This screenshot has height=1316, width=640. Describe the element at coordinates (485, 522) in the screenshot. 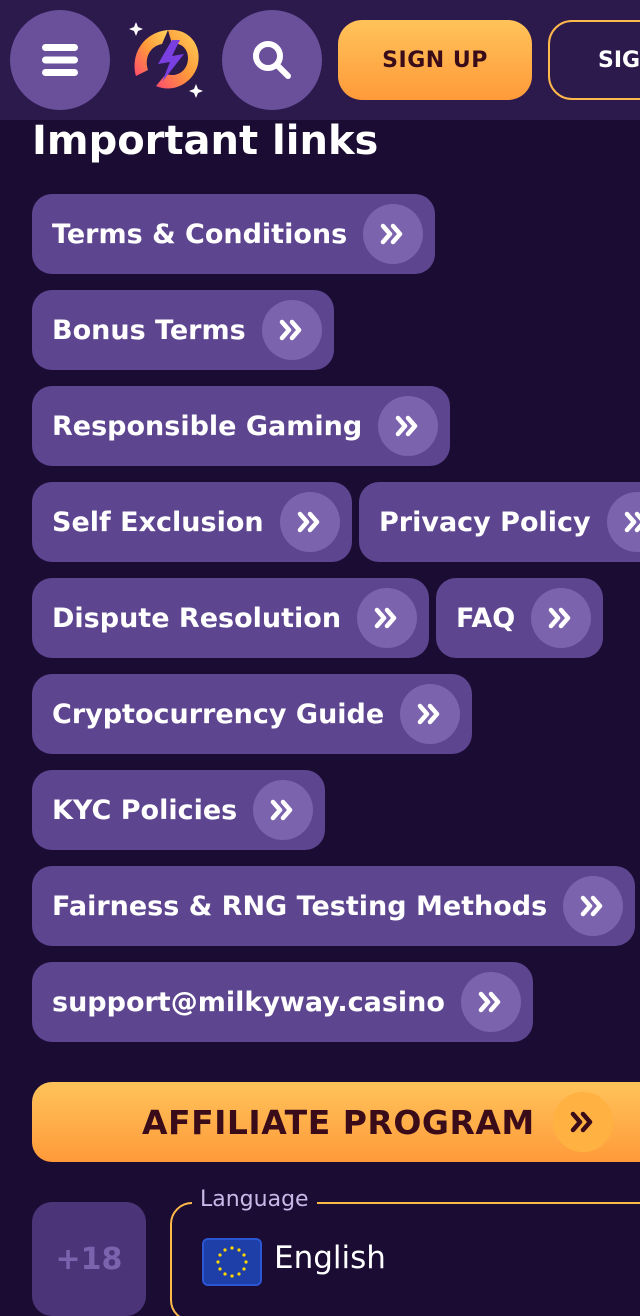

I see `link-label: Privacy Policy` at that location.